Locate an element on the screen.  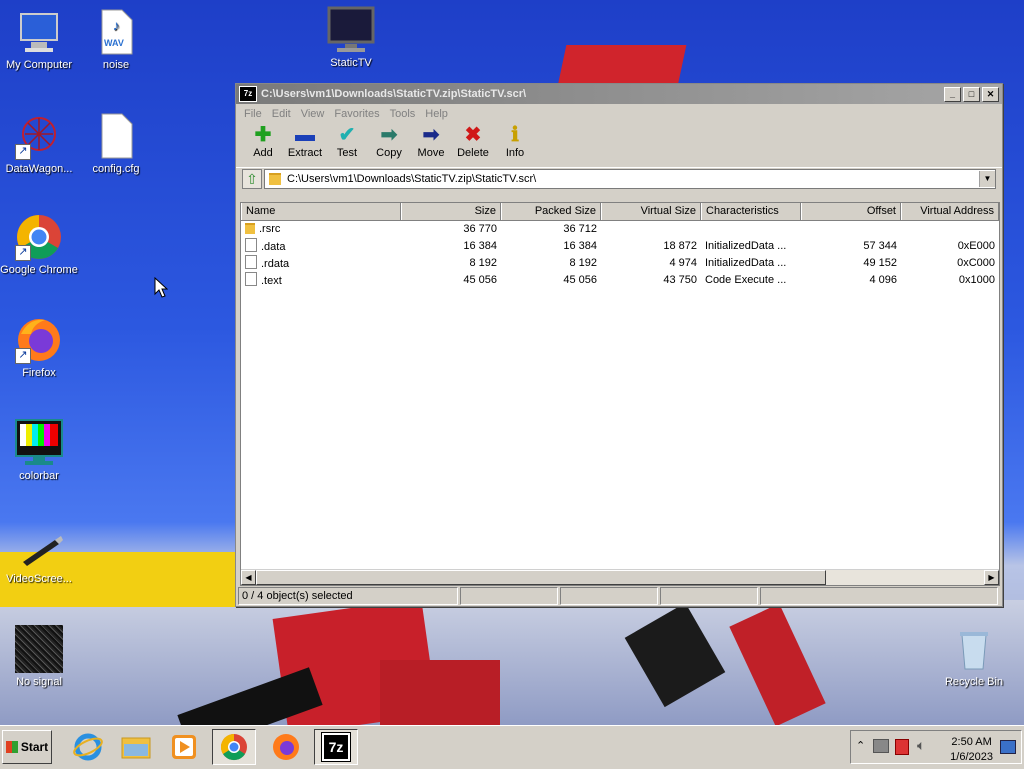
status-bar: 0 / 4 object(s) selected is located at coordinates (619, 596).